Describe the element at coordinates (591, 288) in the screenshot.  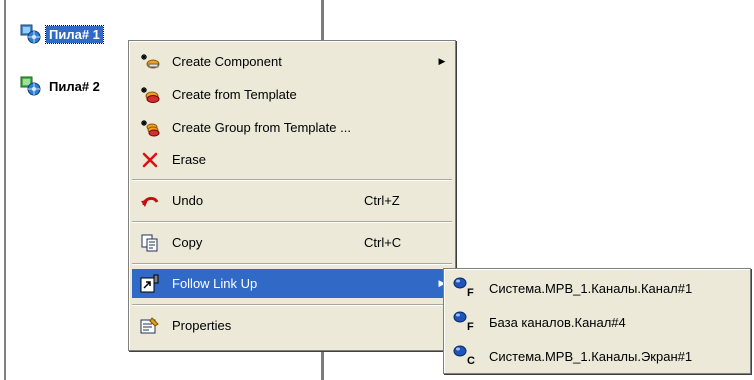
I see `submenu-item-label: Система.МРВ_1.Каналы.Канал#1` at that location.